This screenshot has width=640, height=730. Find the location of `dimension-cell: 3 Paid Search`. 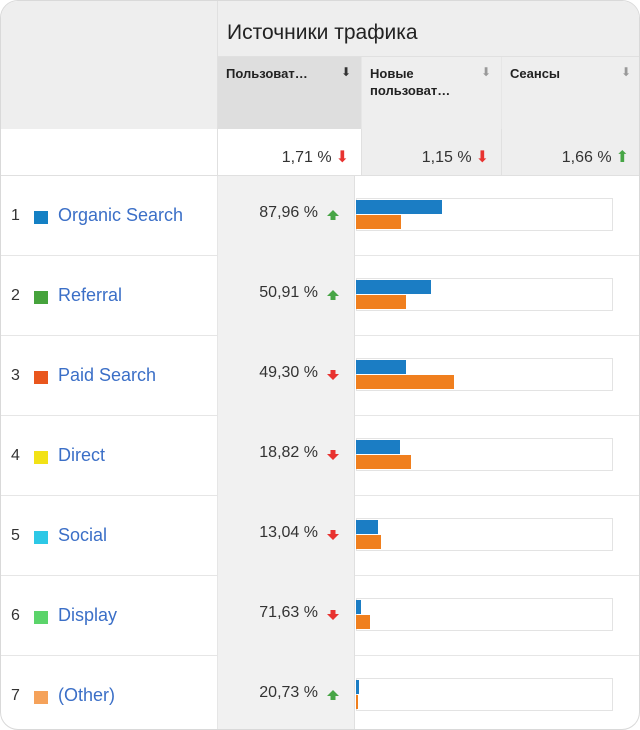

dimension-cell: 3 Paid Search is located at coordinates (109, 376).